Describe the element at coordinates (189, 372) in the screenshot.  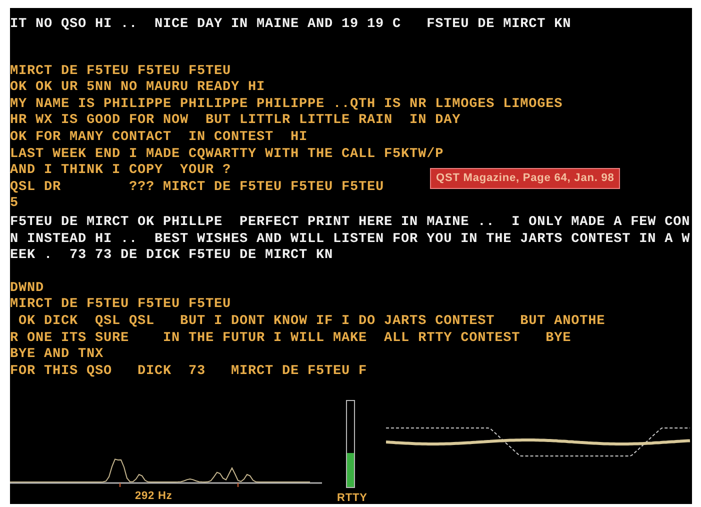
I see `sent-text-line: FOR THIS QSO DICK 73 MIRCT DE F5TEU F` at that location.